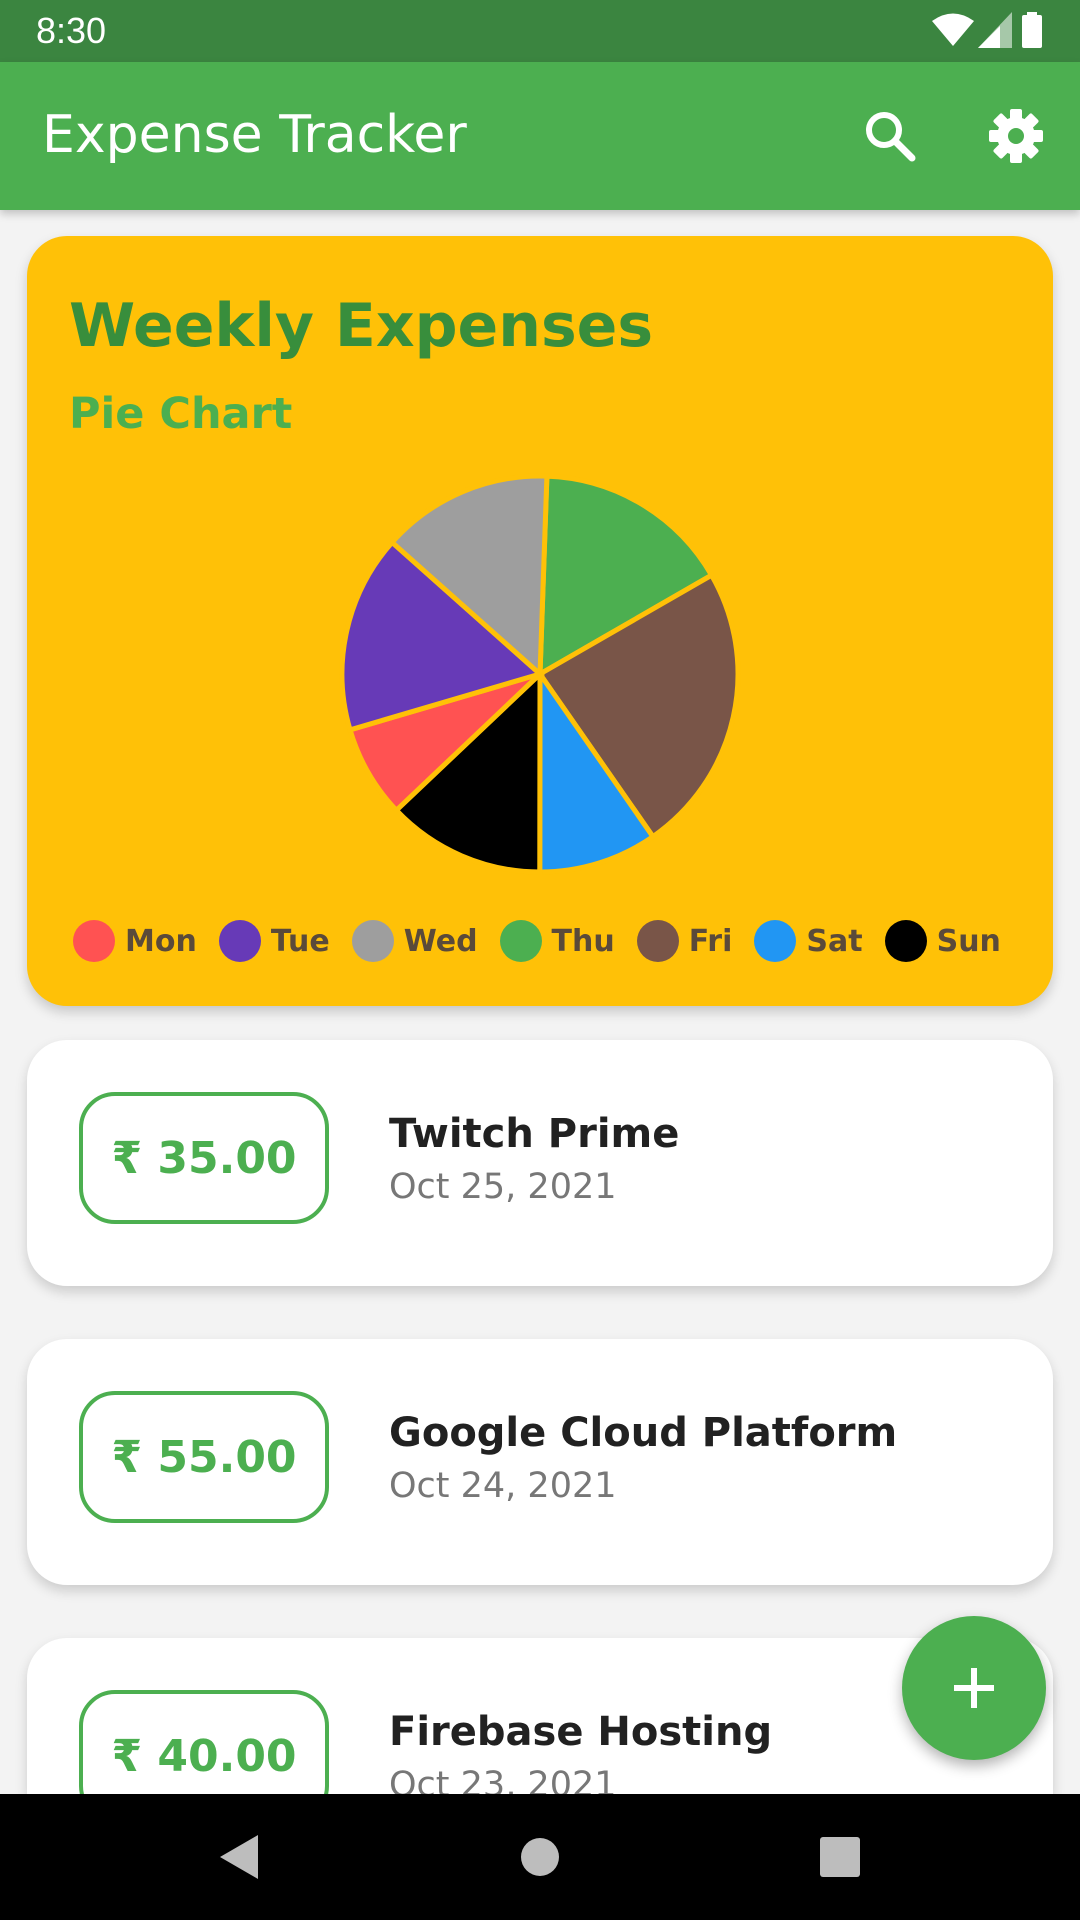  I want to click on recents-button, so click(840, 1857).